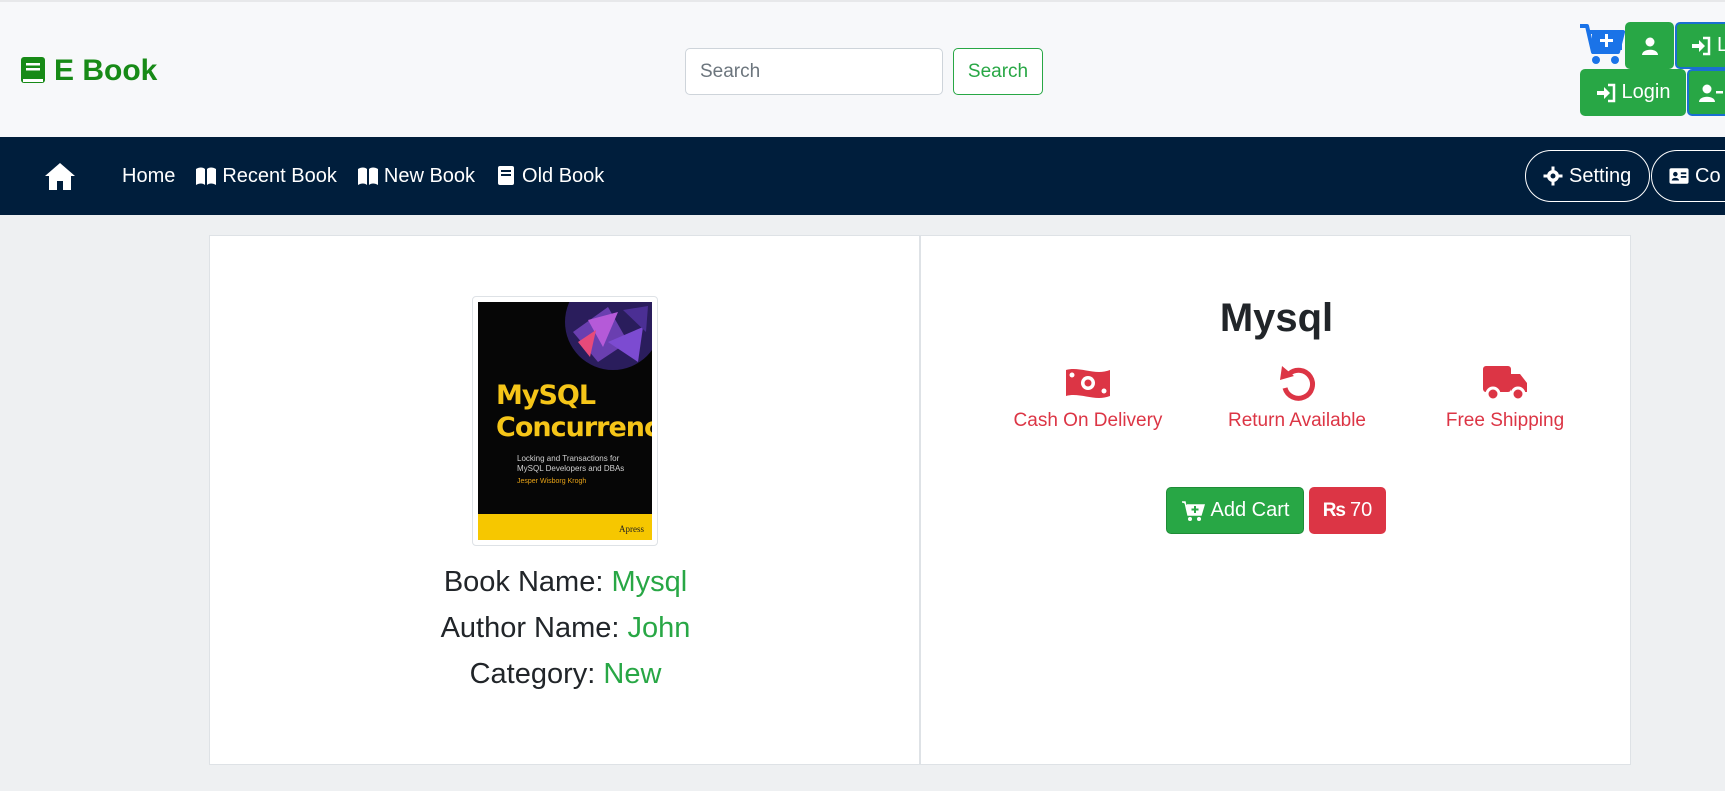  Describe the element at coordinates (608, 336) in the screenshot. I see `cover-artwork` at that location.